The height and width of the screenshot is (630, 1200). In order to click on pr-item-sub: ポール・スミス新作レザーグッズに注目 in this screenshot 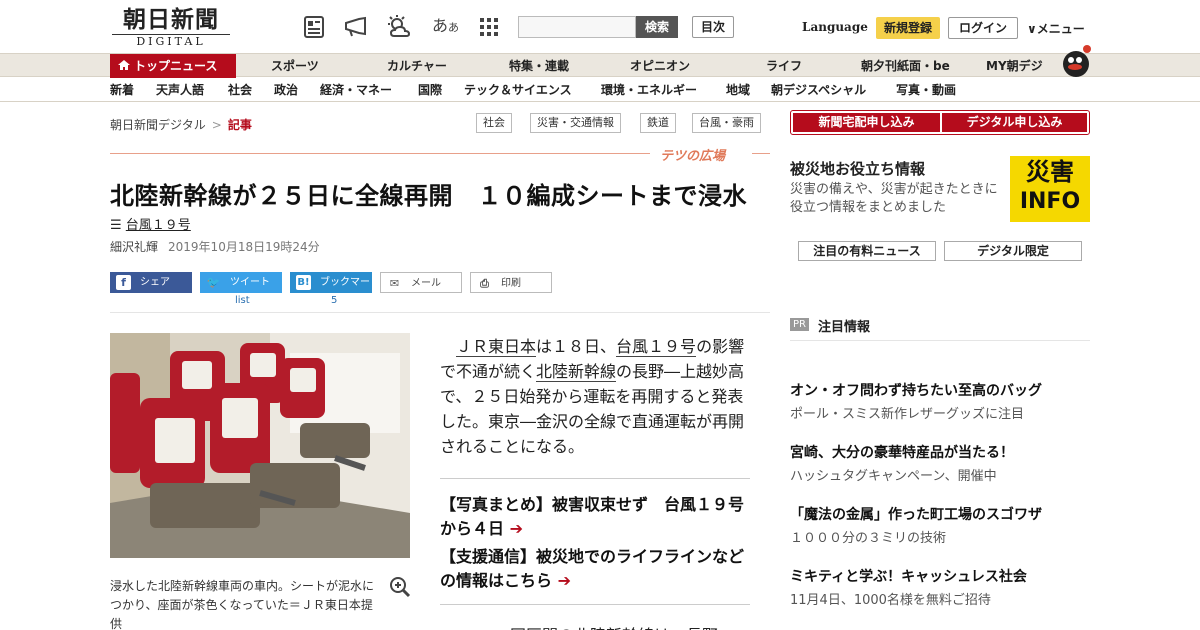, I will do `click(907, 414)`.